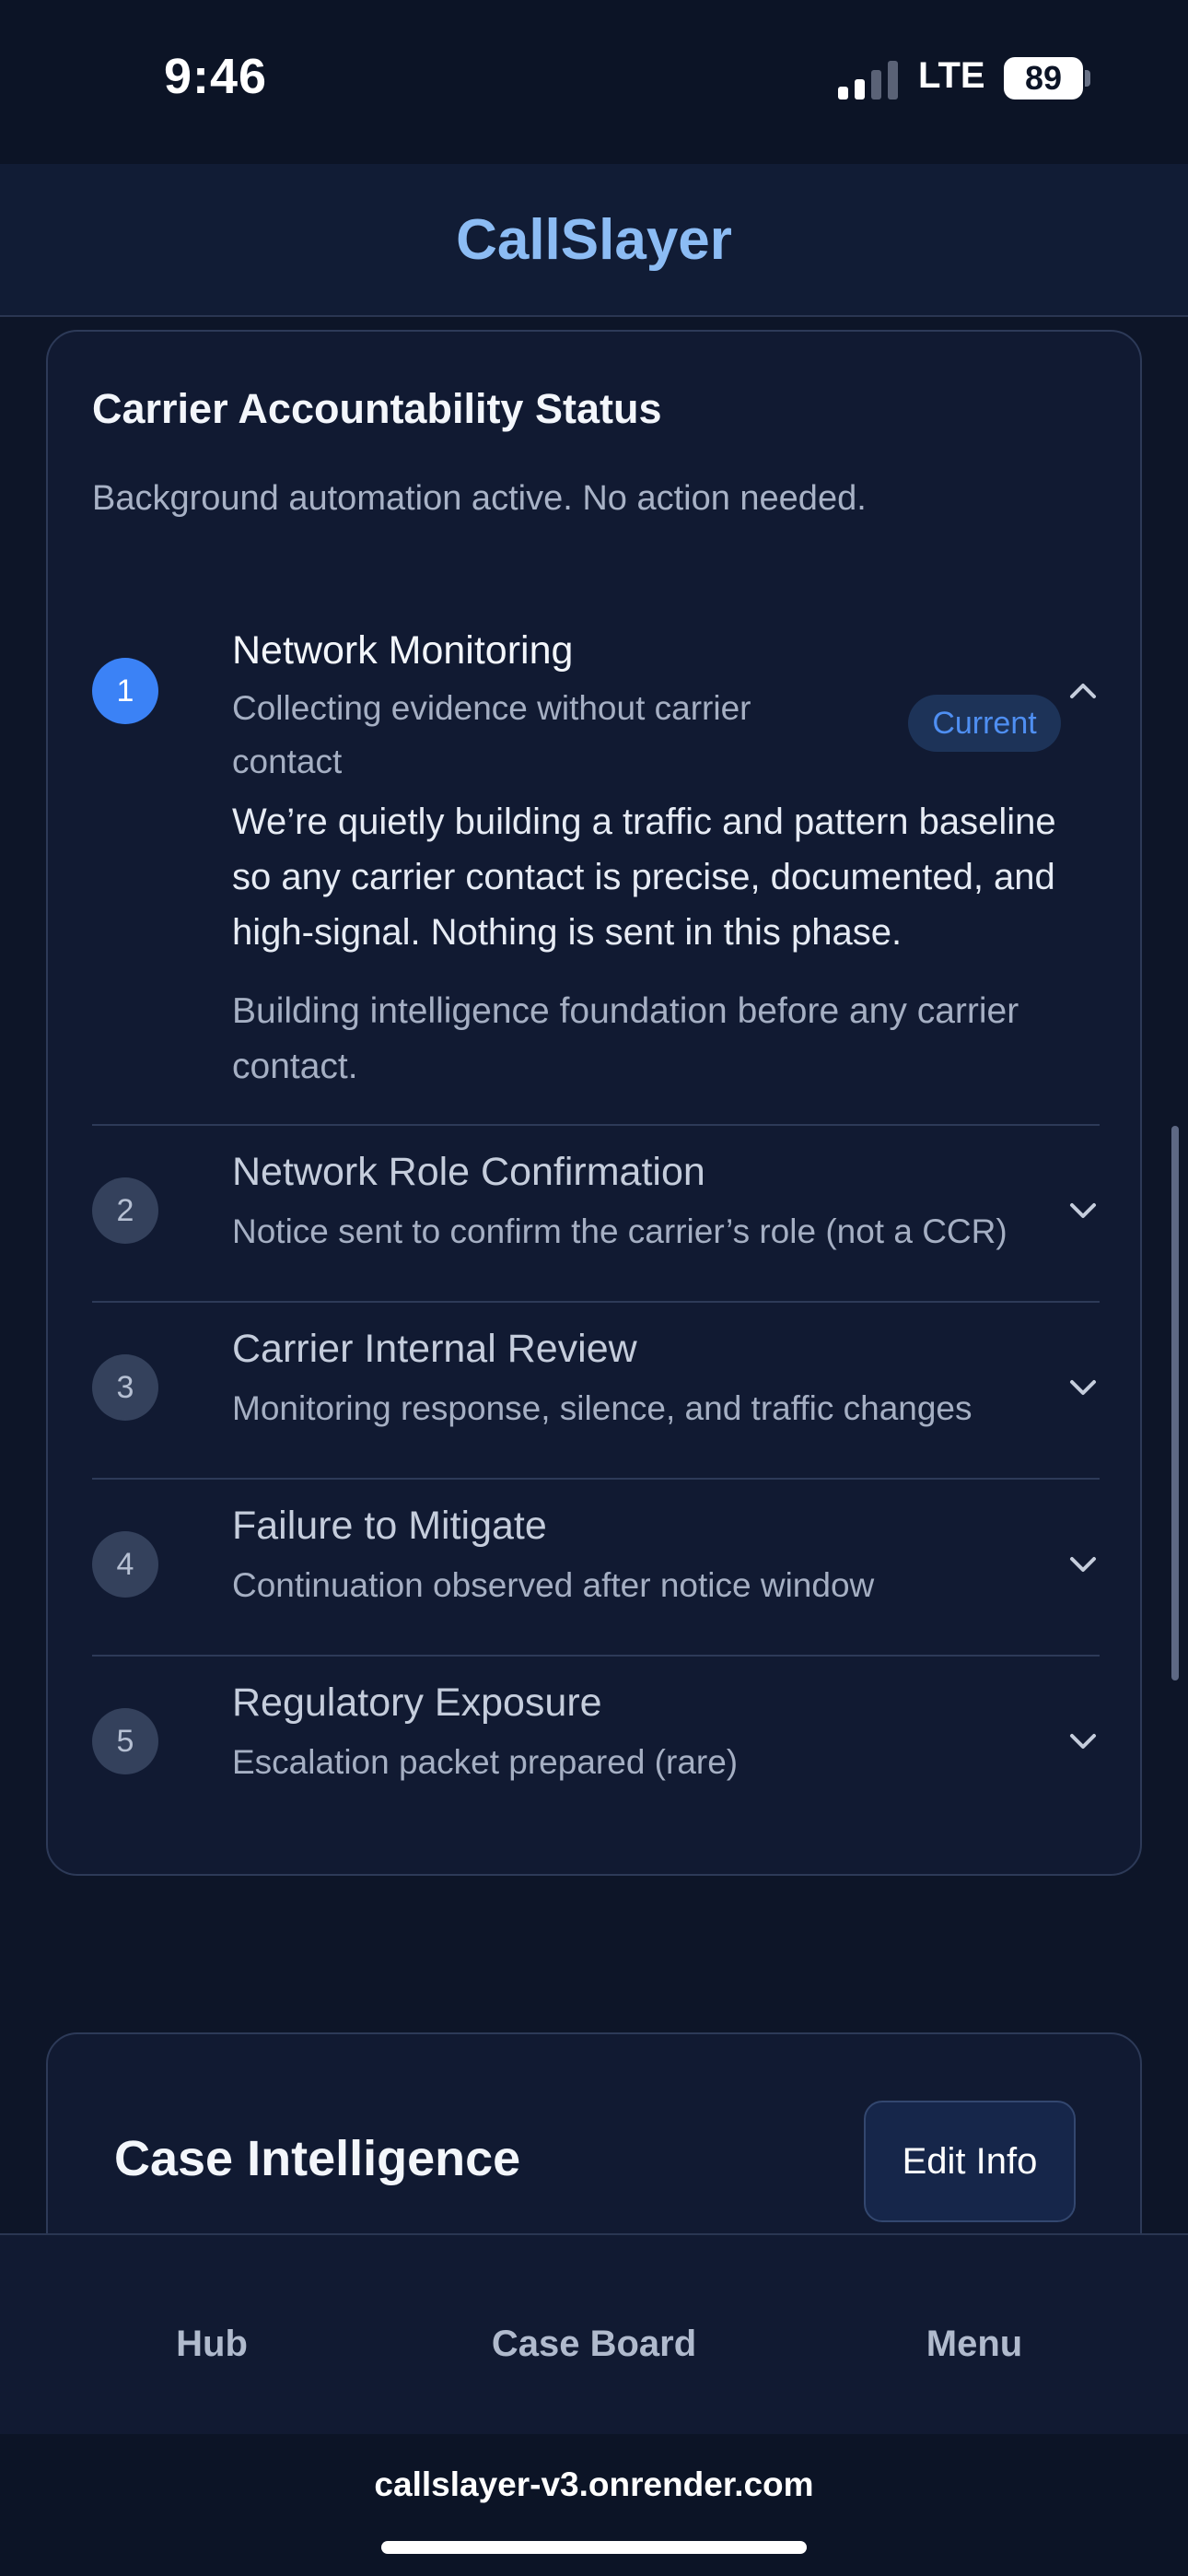 The height and width of the screenshot is (2576, 1188). What do you see at coordinates (317, 2158) in the screenshot?
I see `case-intelligence-title: Case Intelligence` at bounding box center [317, 2158].